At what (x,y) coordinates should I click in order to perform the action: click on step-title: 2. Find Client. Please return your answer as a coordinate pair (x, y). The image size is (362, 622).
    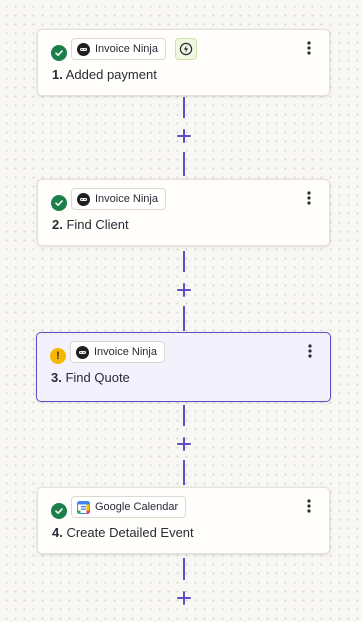
    Looking at the image, I should click on (90, 224).